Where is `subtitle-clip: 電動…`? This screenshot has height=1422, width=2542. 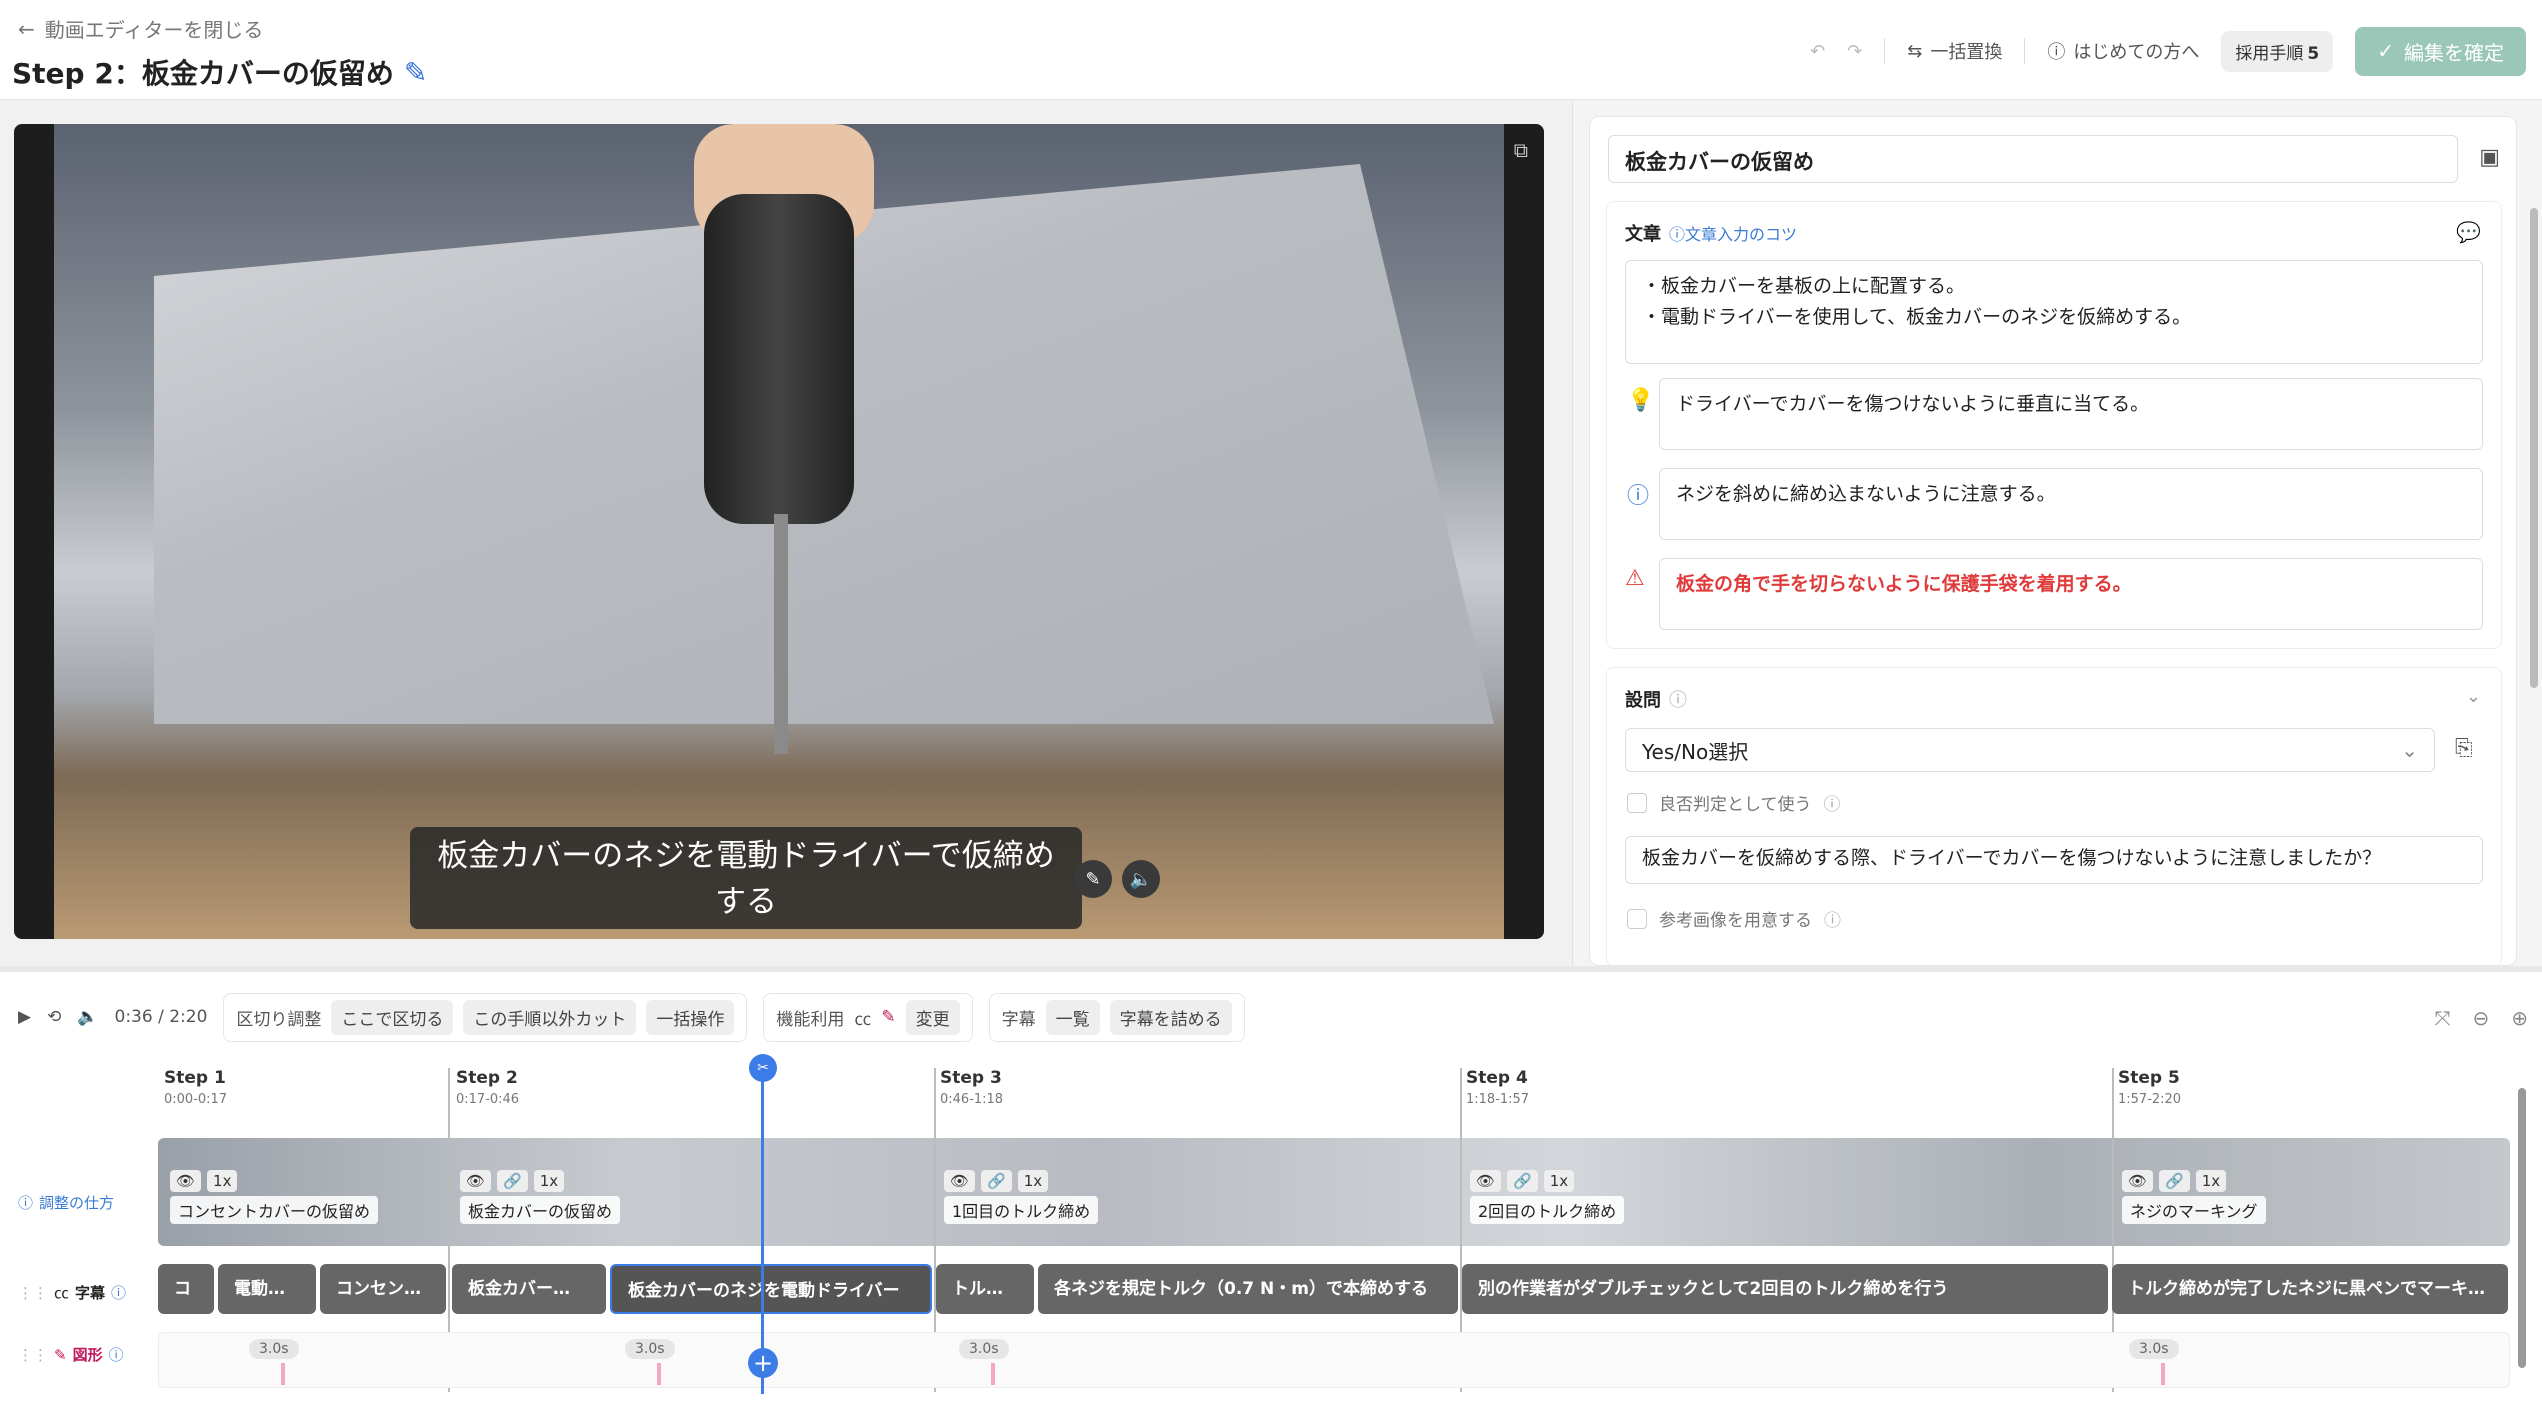
subtitle-clip: 電動… is located at coordinates (267, 1289).